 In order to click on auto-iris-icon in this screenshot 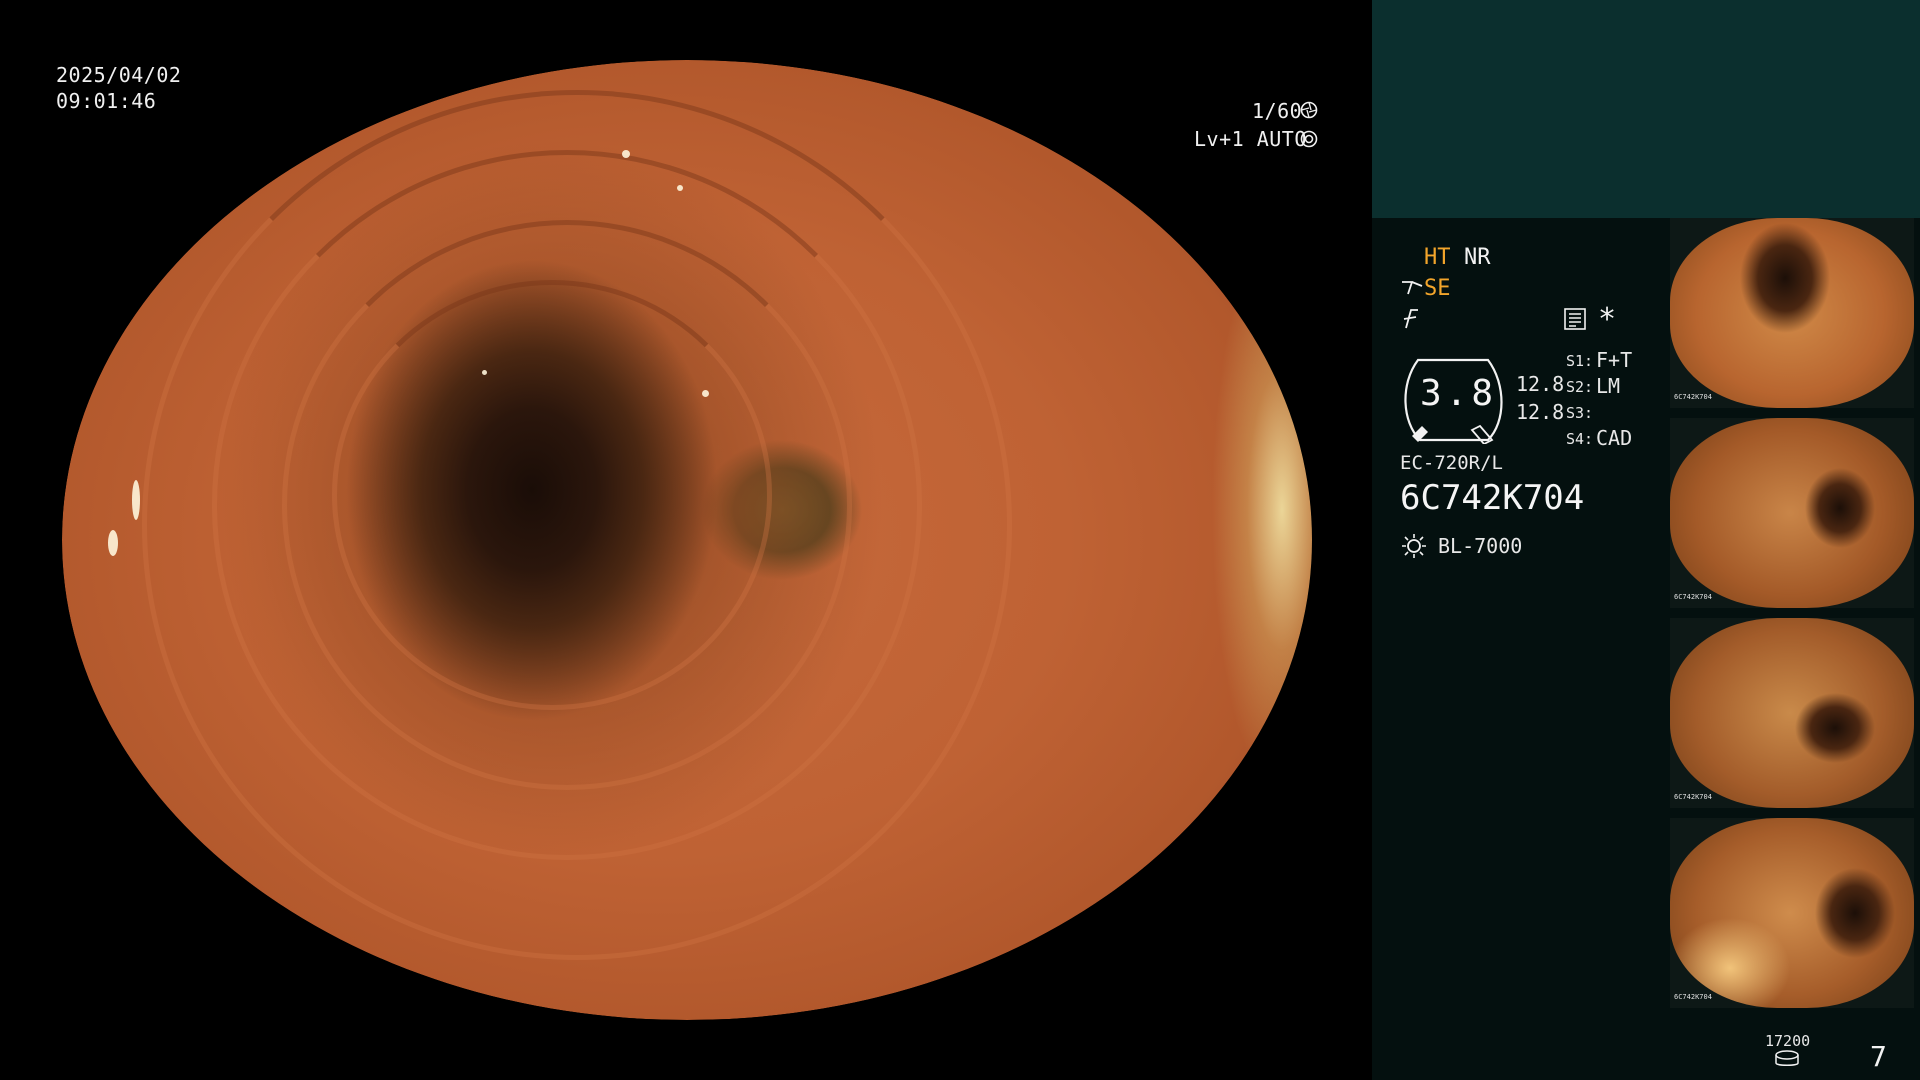, I will do `click(1309, 139)`.